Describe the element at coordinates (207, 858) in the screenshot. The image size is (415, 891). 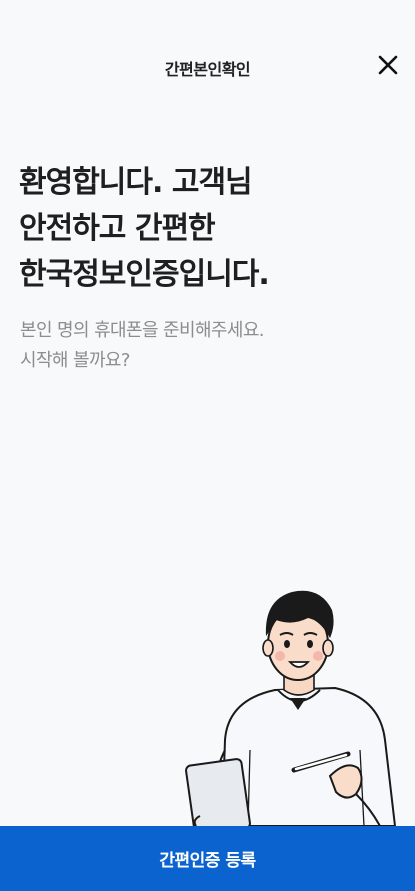
I see `register-easy-auth-button: 간편인증 등록` at that location.